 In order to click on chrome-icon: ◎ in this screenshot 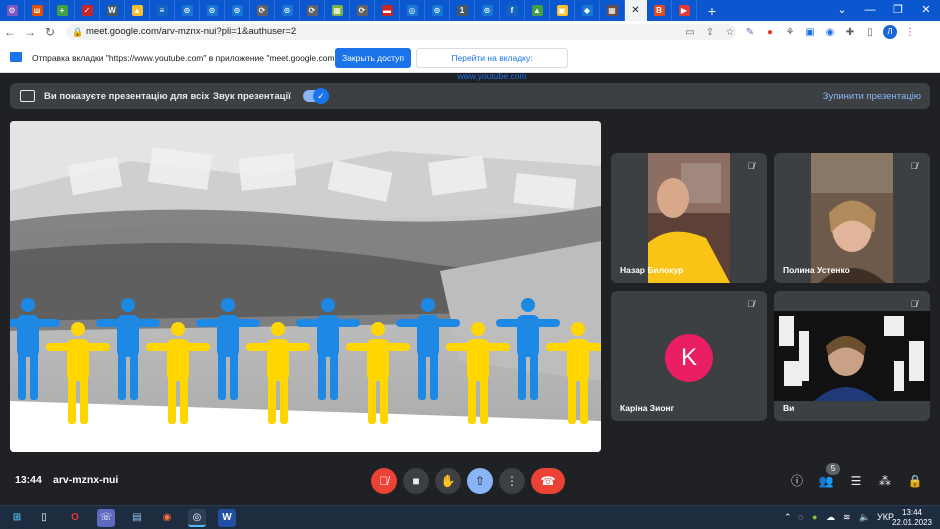, I will do `click(197, 518)`.